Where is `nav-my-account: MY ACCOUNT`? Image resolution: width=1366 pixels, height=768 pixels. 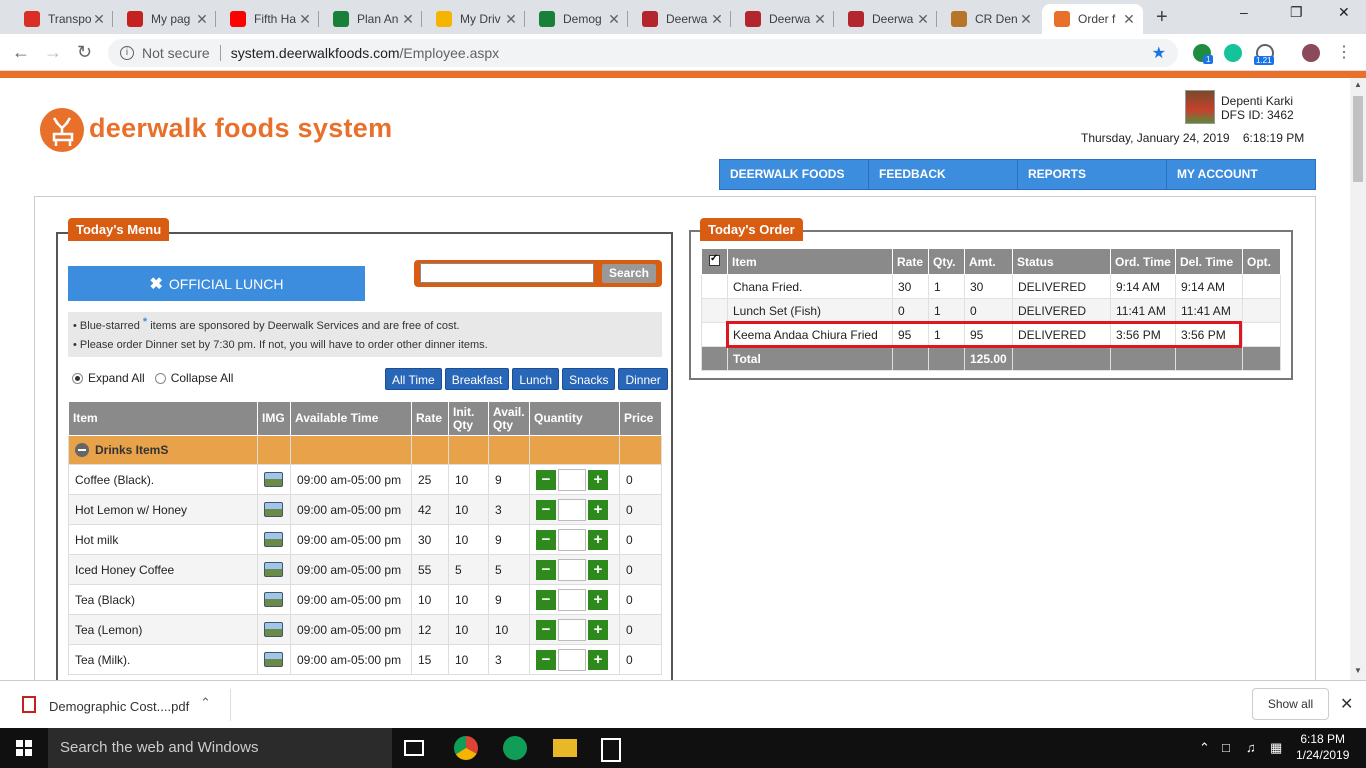 nav-my-account: MY ACCOUNT is located at coordinates (1241, 174).